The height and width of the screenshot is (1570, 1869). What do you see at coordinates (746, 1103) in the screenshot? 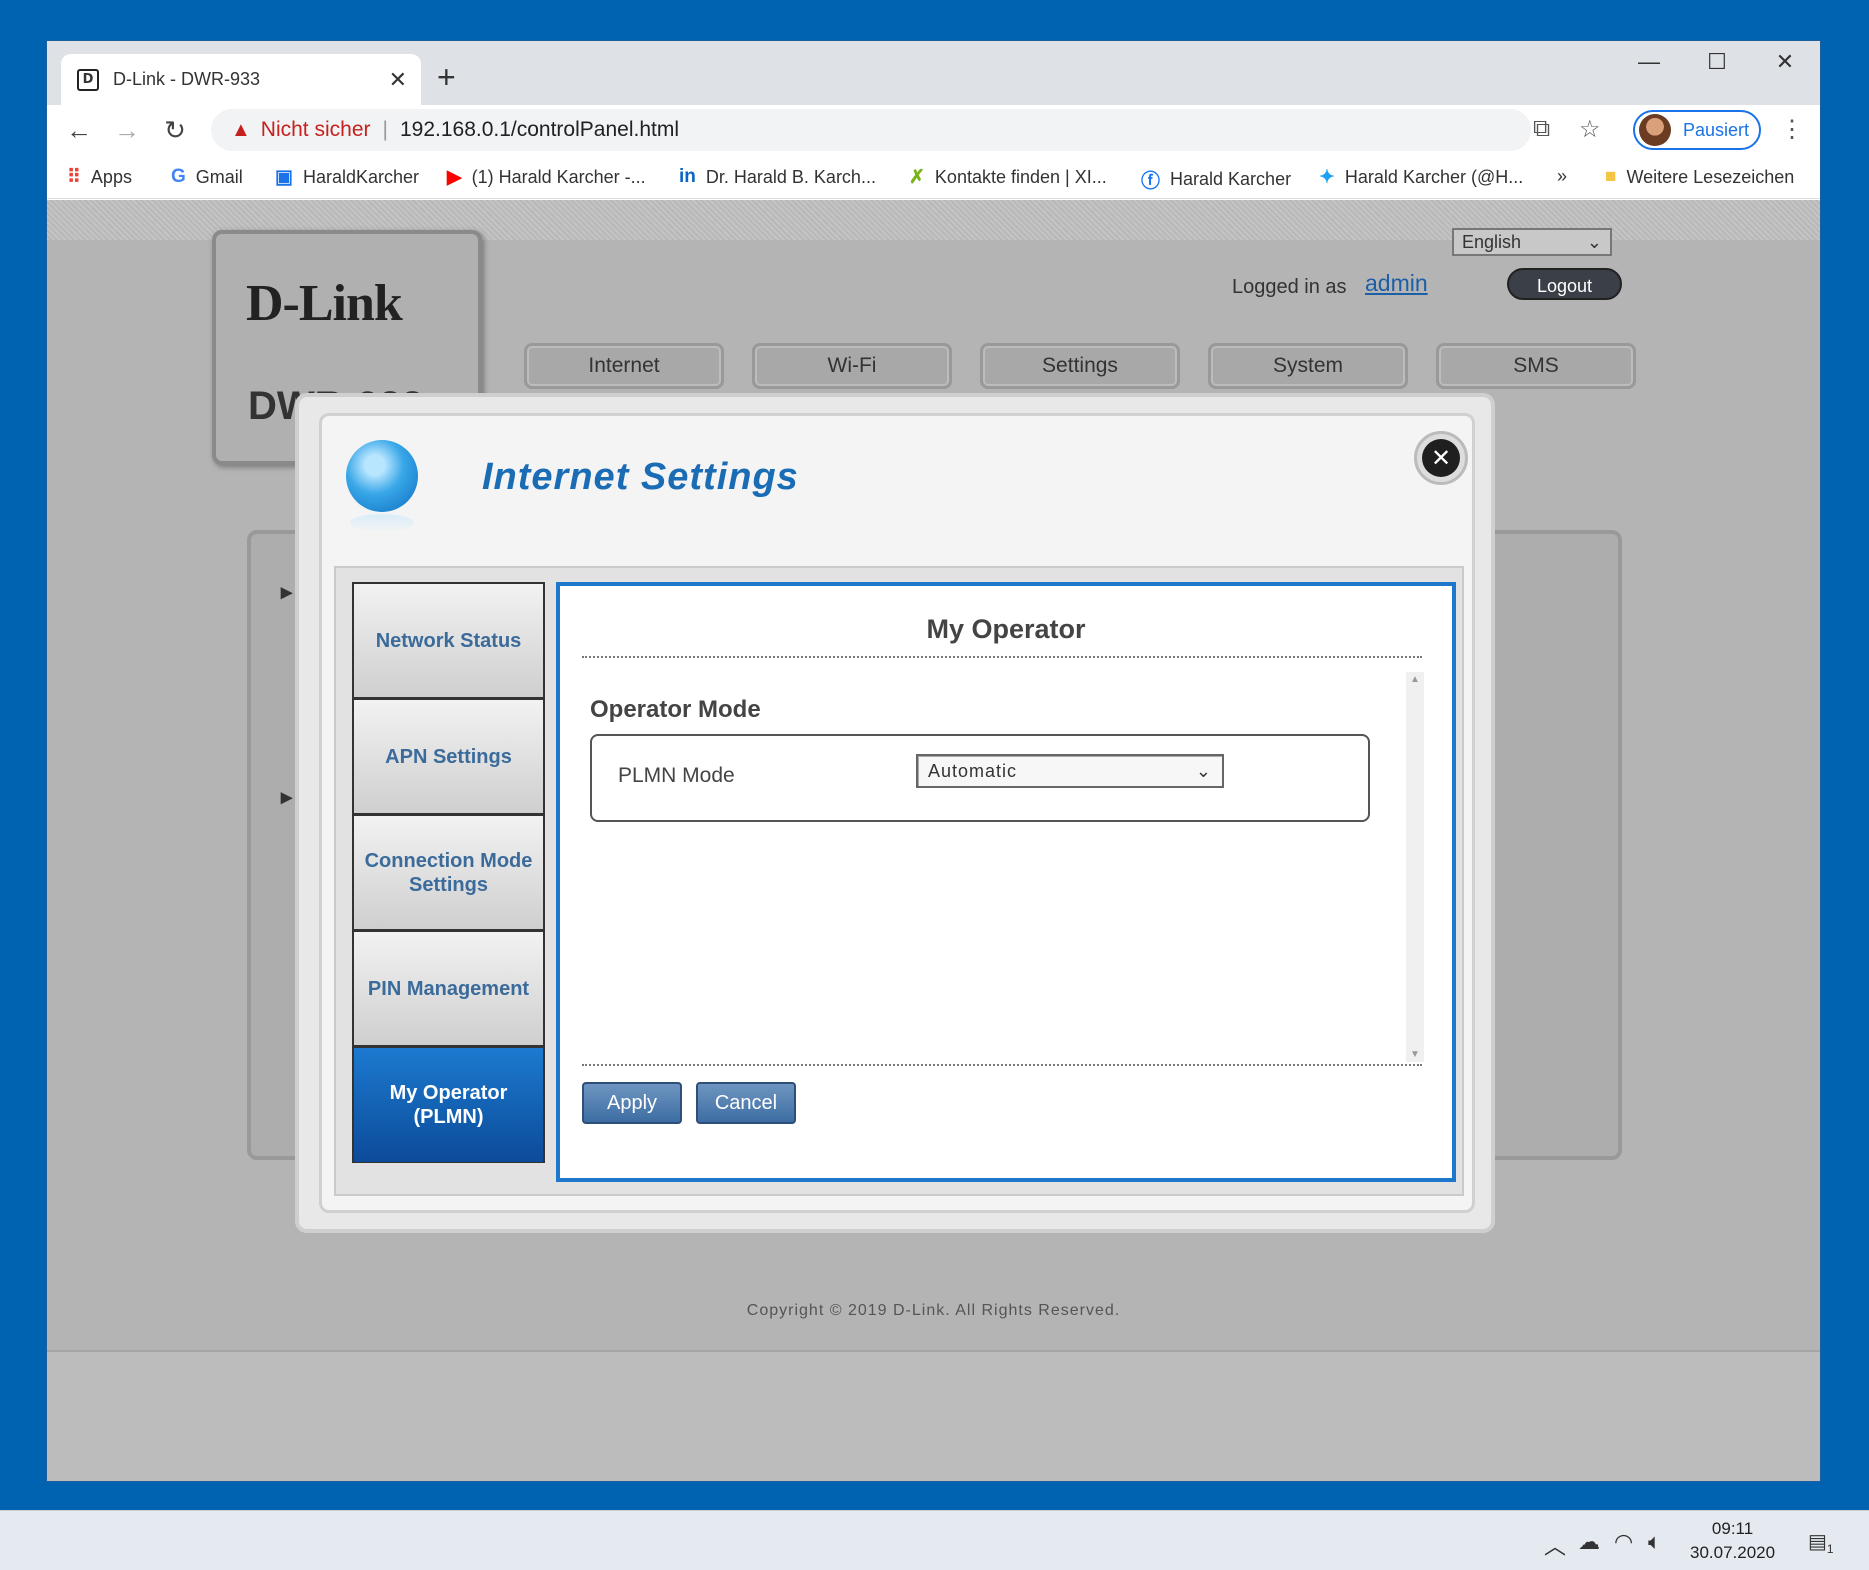
I see `cancel-button: Cancel` at bounding box center [746, 1103].